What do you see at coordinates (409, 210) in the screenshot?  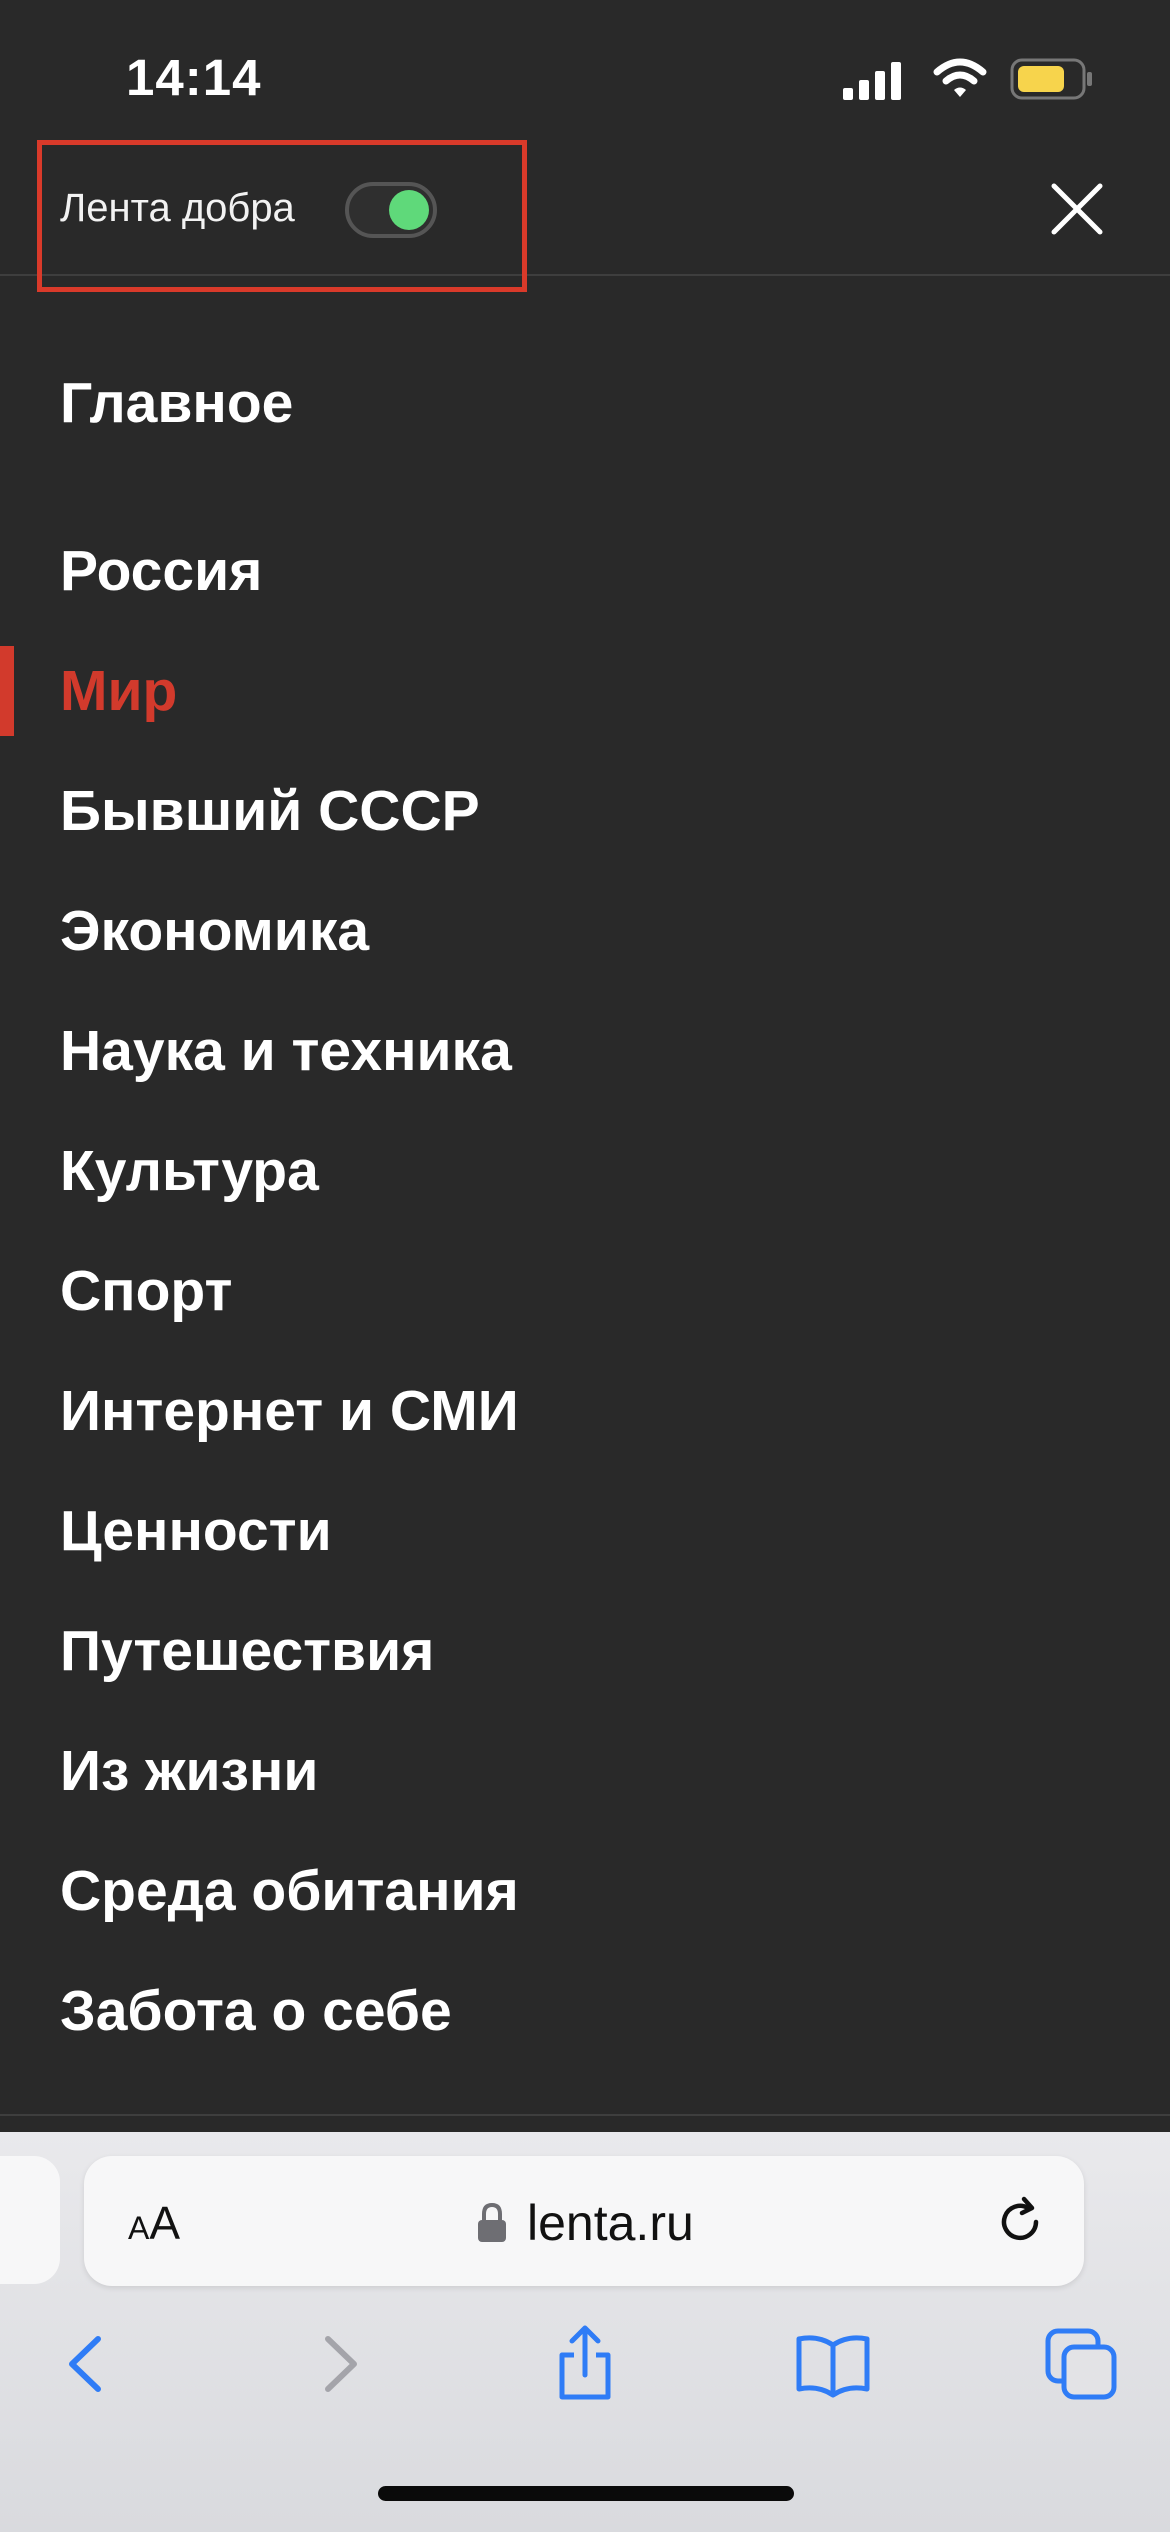 I see `toggle-knob` at bounding box center [409, 210].